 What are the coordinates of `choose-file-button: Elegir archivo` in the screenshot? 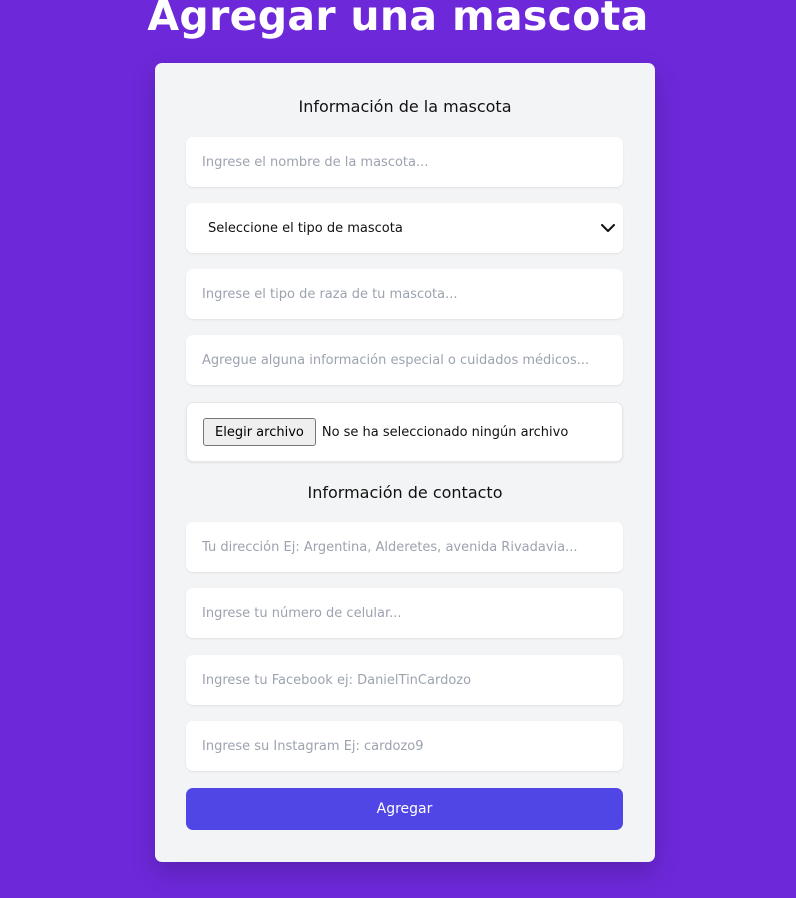 It's located at (259, 432).